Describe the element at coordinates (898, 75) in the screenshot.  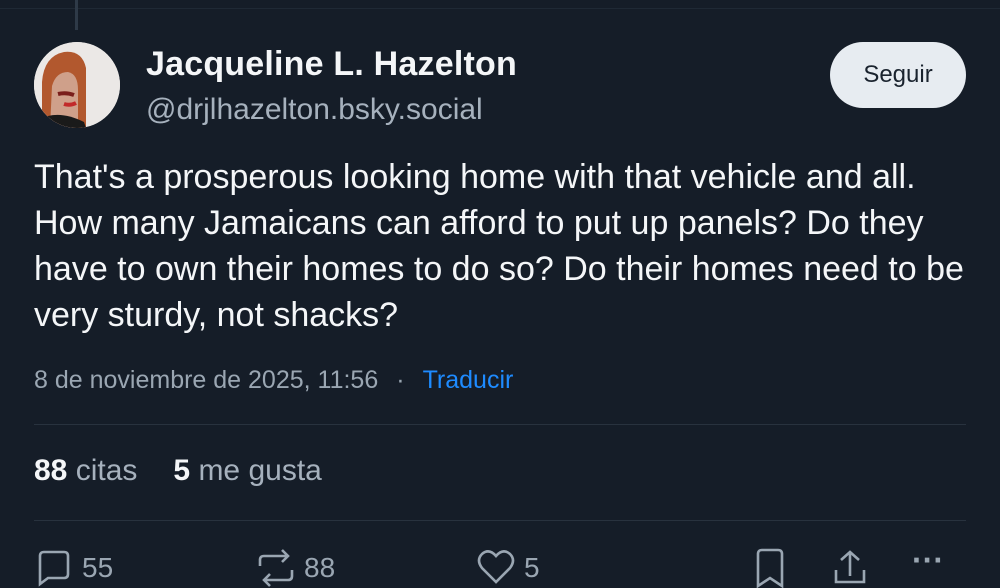
I see `follow-button: Seguir` at that location.